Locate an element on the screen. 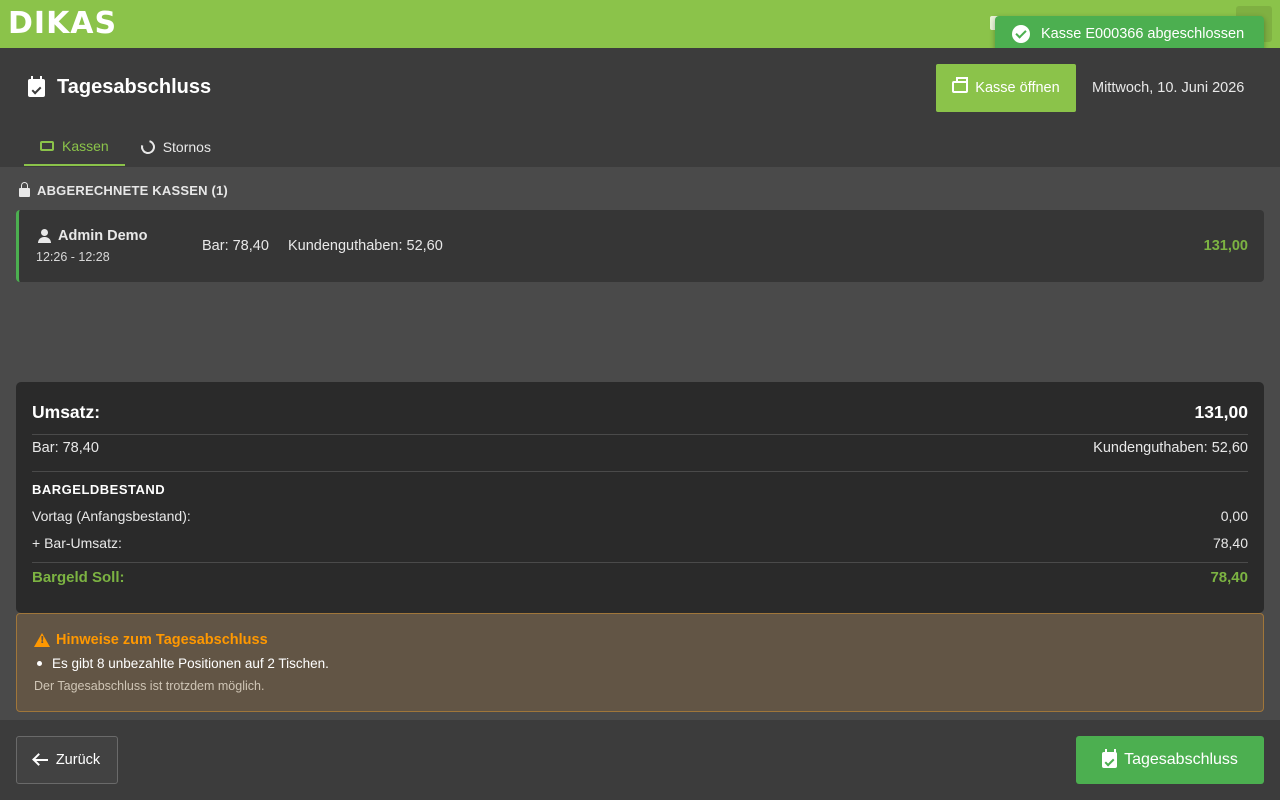 The image size is (1280, 800). opening-value: 0,00 is located at coordinates (1234, 516).